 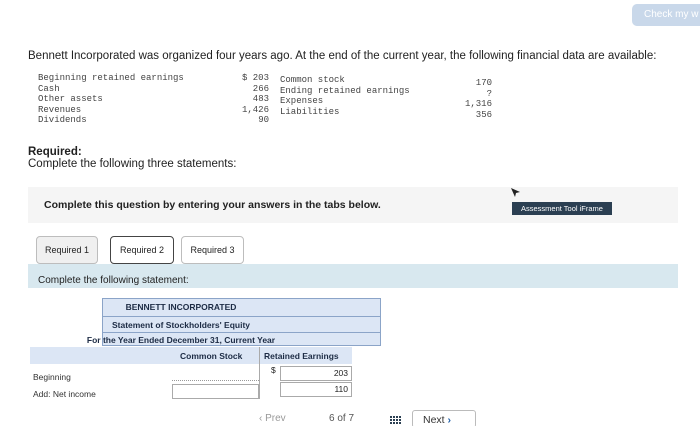 What do you see at coordinates (181, 325) in the screenshot?
I see `statement-name: Statement of Stockholders' Equity` at bounding box center [181, 325].